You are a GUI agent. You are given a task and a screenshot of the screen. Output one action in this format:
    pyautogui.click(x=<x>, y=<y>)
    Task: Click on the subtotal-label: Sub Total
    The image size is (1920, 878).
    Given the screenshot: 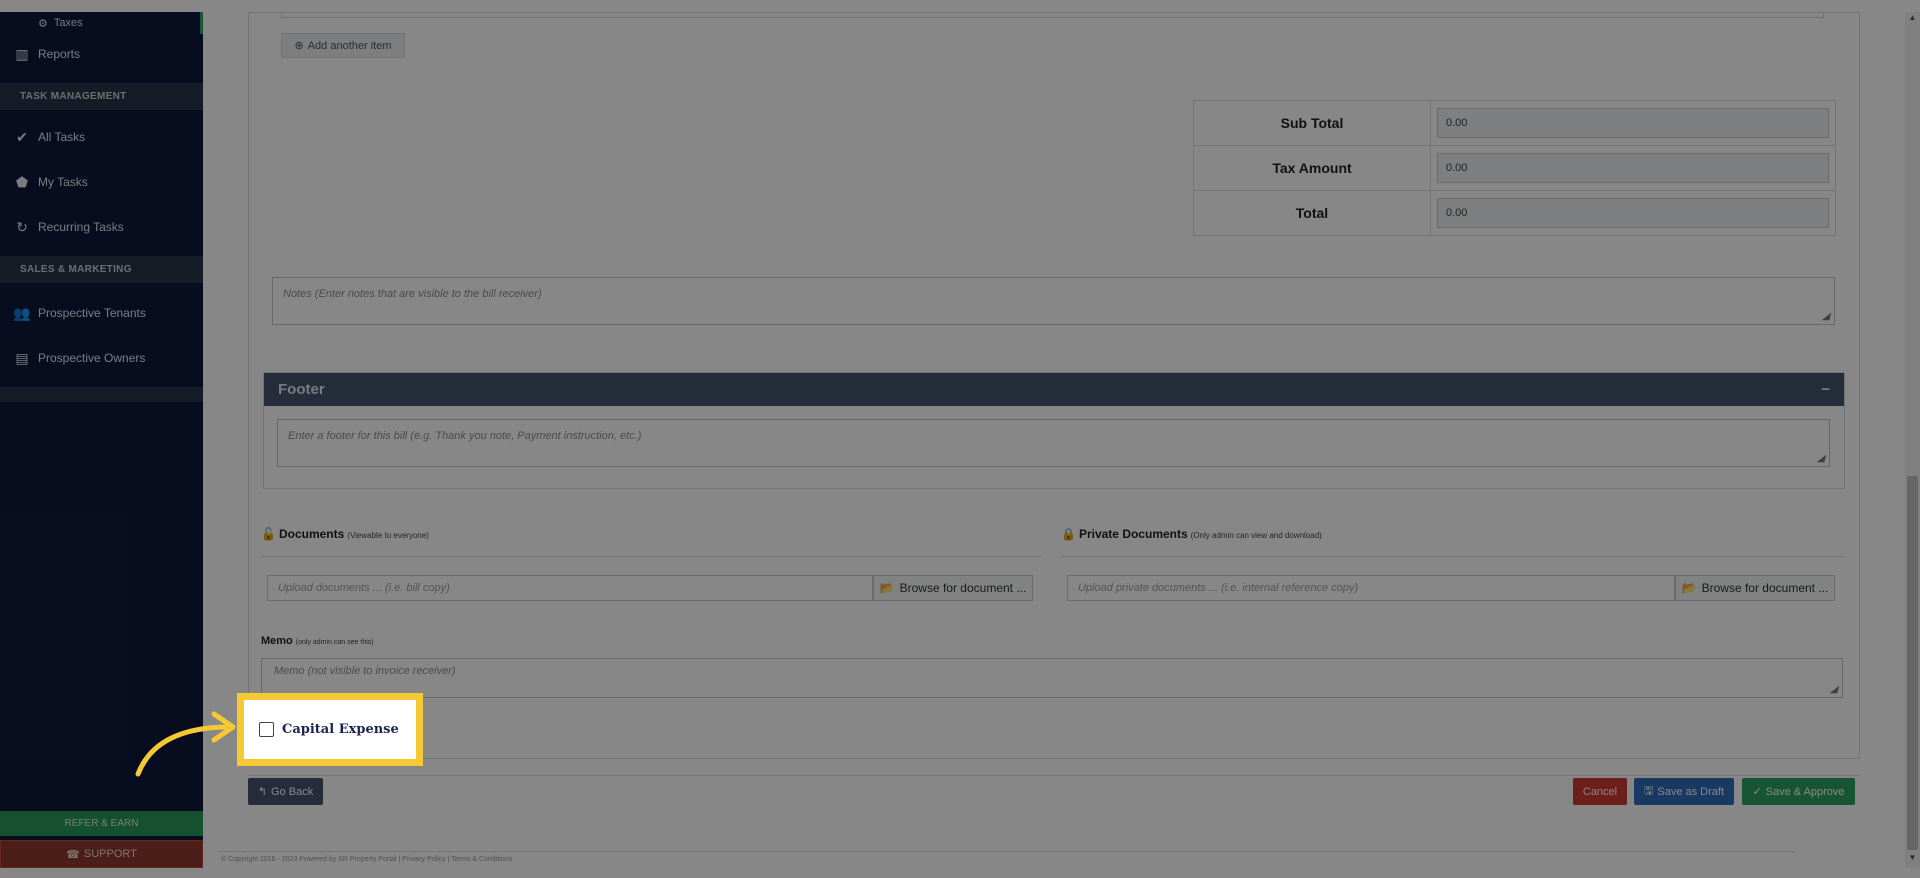 What is the action you would take?
    pyautogui.click(x=1312, y=123)
    